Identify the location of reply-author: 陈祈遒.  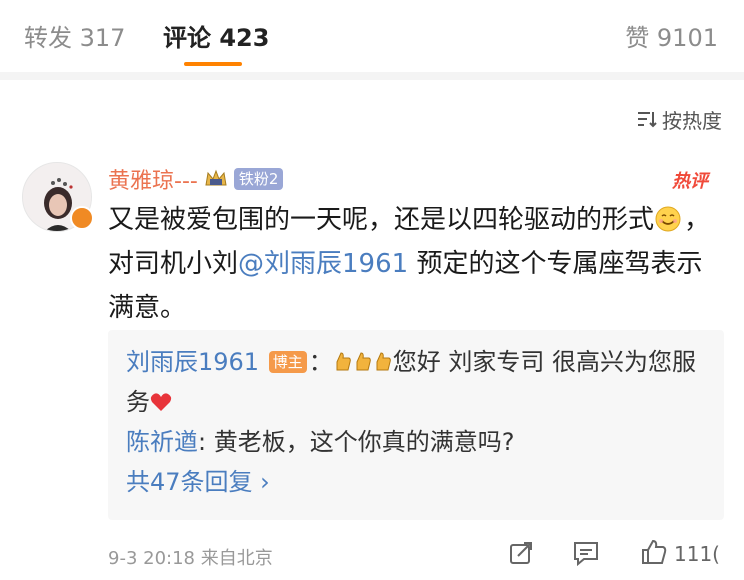
(162, 442).